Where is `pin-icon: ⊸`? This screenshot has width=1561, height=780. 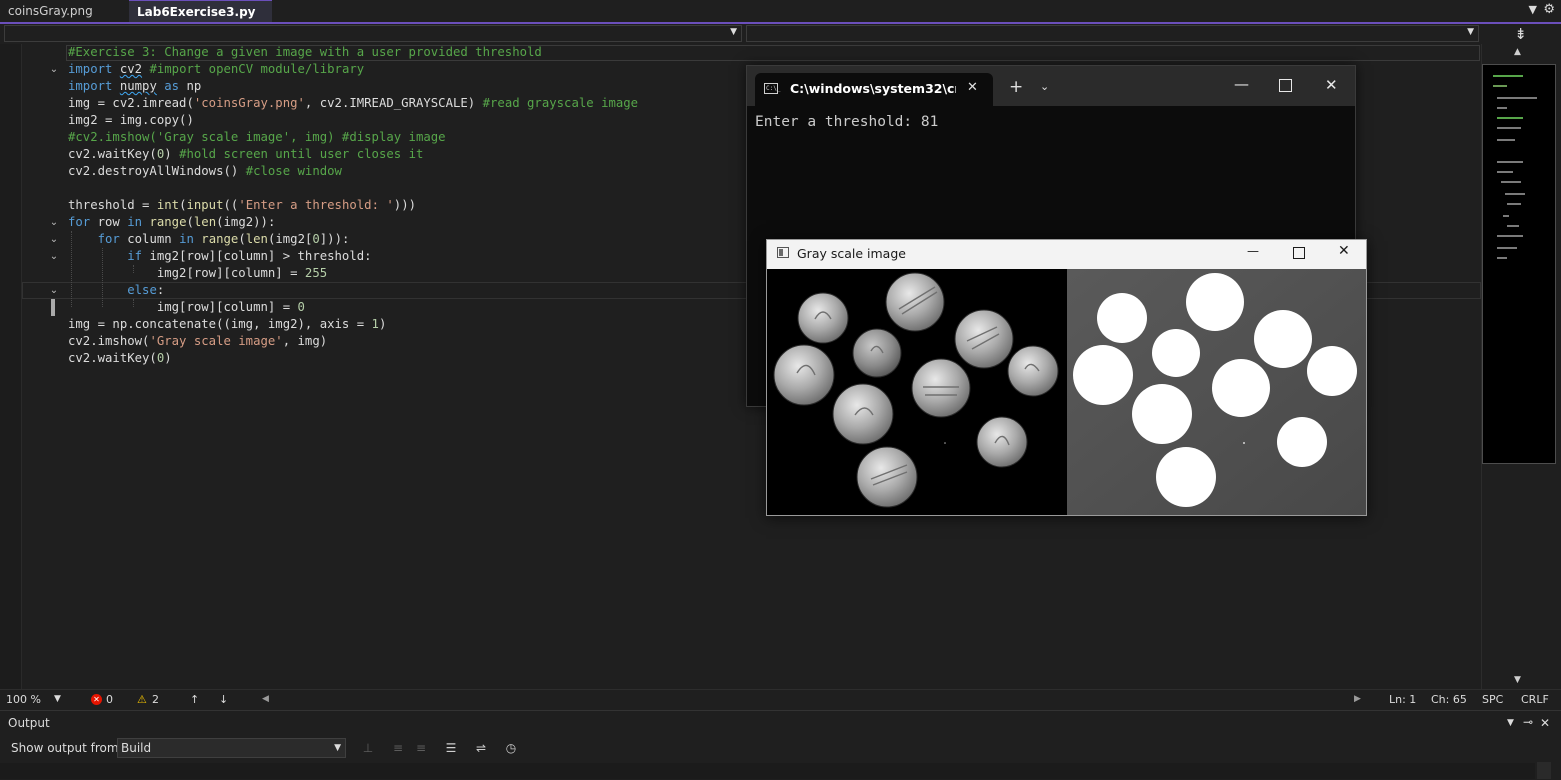 pin-icon: ⊸ is located at coordinates (1528, 722).